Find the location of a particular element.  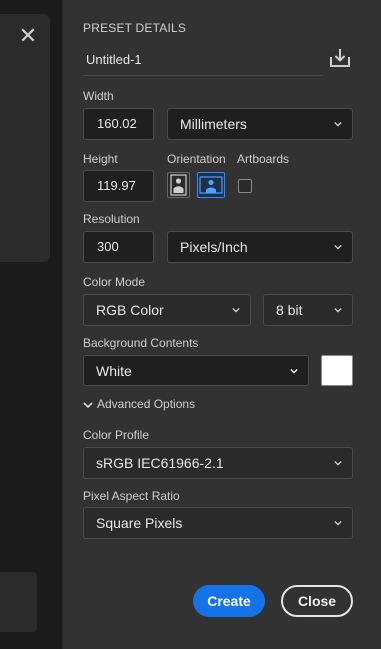

width-unit-select: Millimeters is located at coordinates (260, 124).